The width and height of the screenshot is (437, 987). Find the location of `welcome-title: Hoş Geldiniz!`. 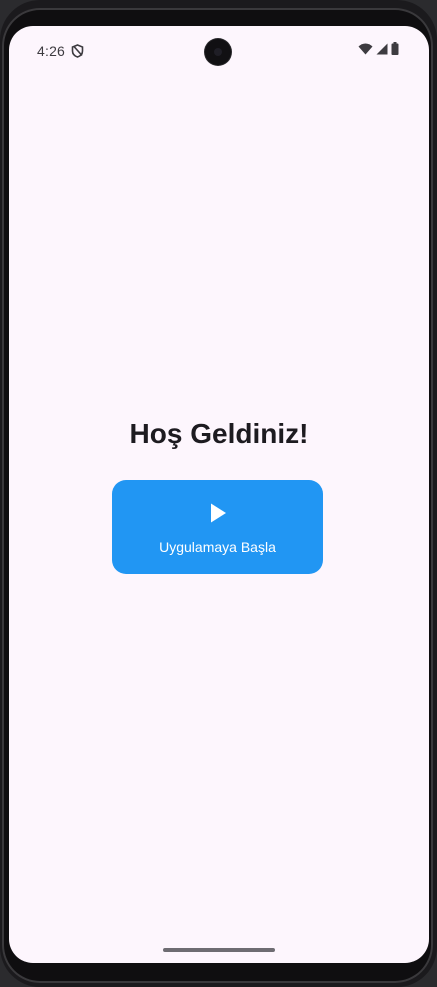

welcome-title: Hoş Geldiniz! is located at coordinates (219, 433).